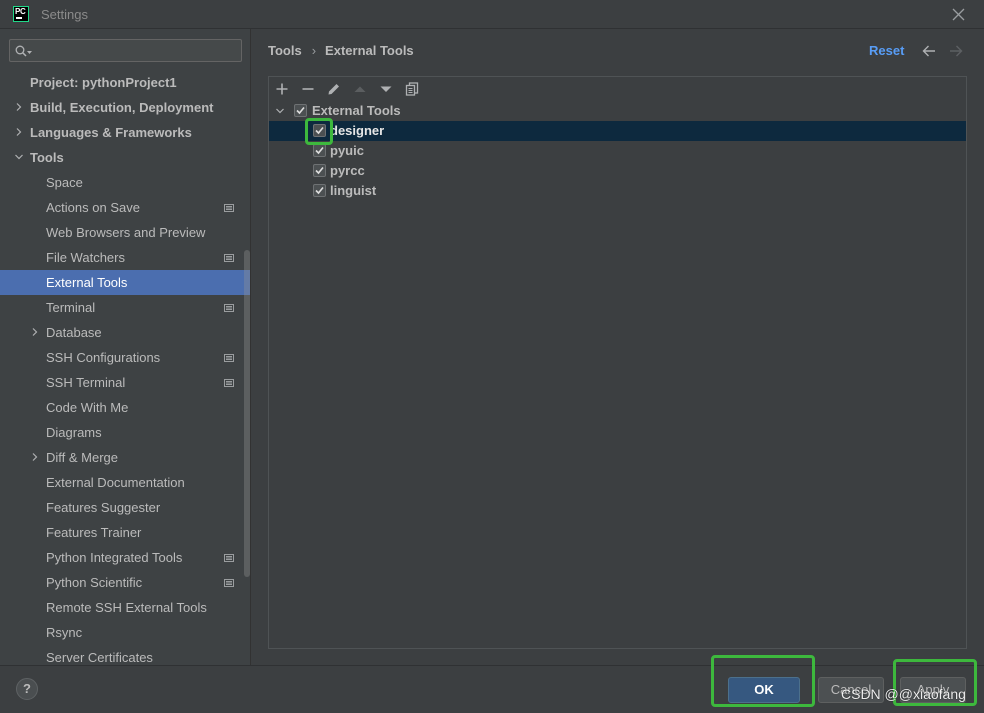 The height and width of the screenshot is (713, 984). What do you see at coordinates (74, 432) in the screenshot?
I see `sidebar-item-label: Diagrams` at bounding box center [74, 432].